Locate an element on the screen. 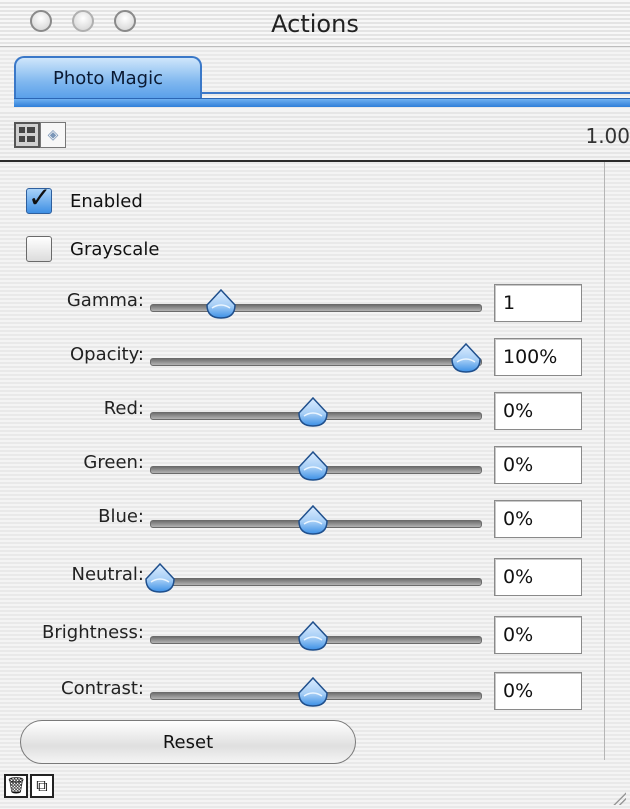  window-title: Actions is located at coordinates (315, 24).